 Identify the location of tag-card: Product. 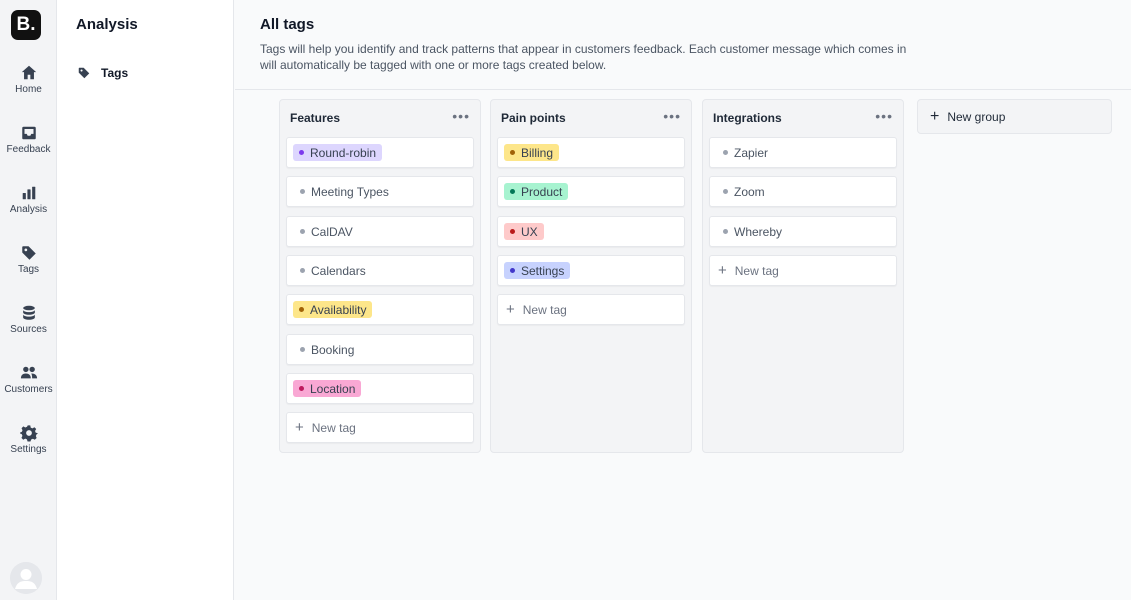
(591, 191).